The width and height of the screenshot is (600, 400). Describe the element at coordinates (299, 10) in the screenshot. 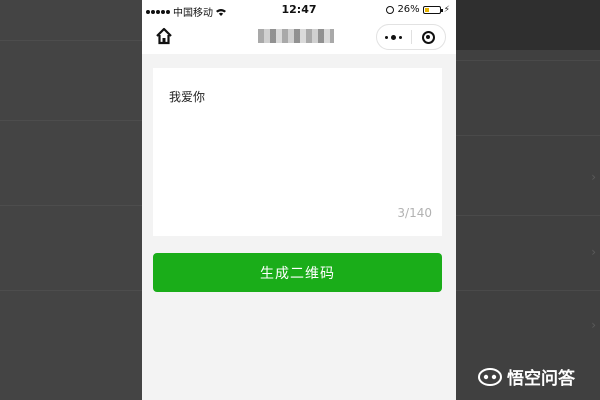

I see `status-bar: 中国移动 12:47 26% ⚡` at that location.